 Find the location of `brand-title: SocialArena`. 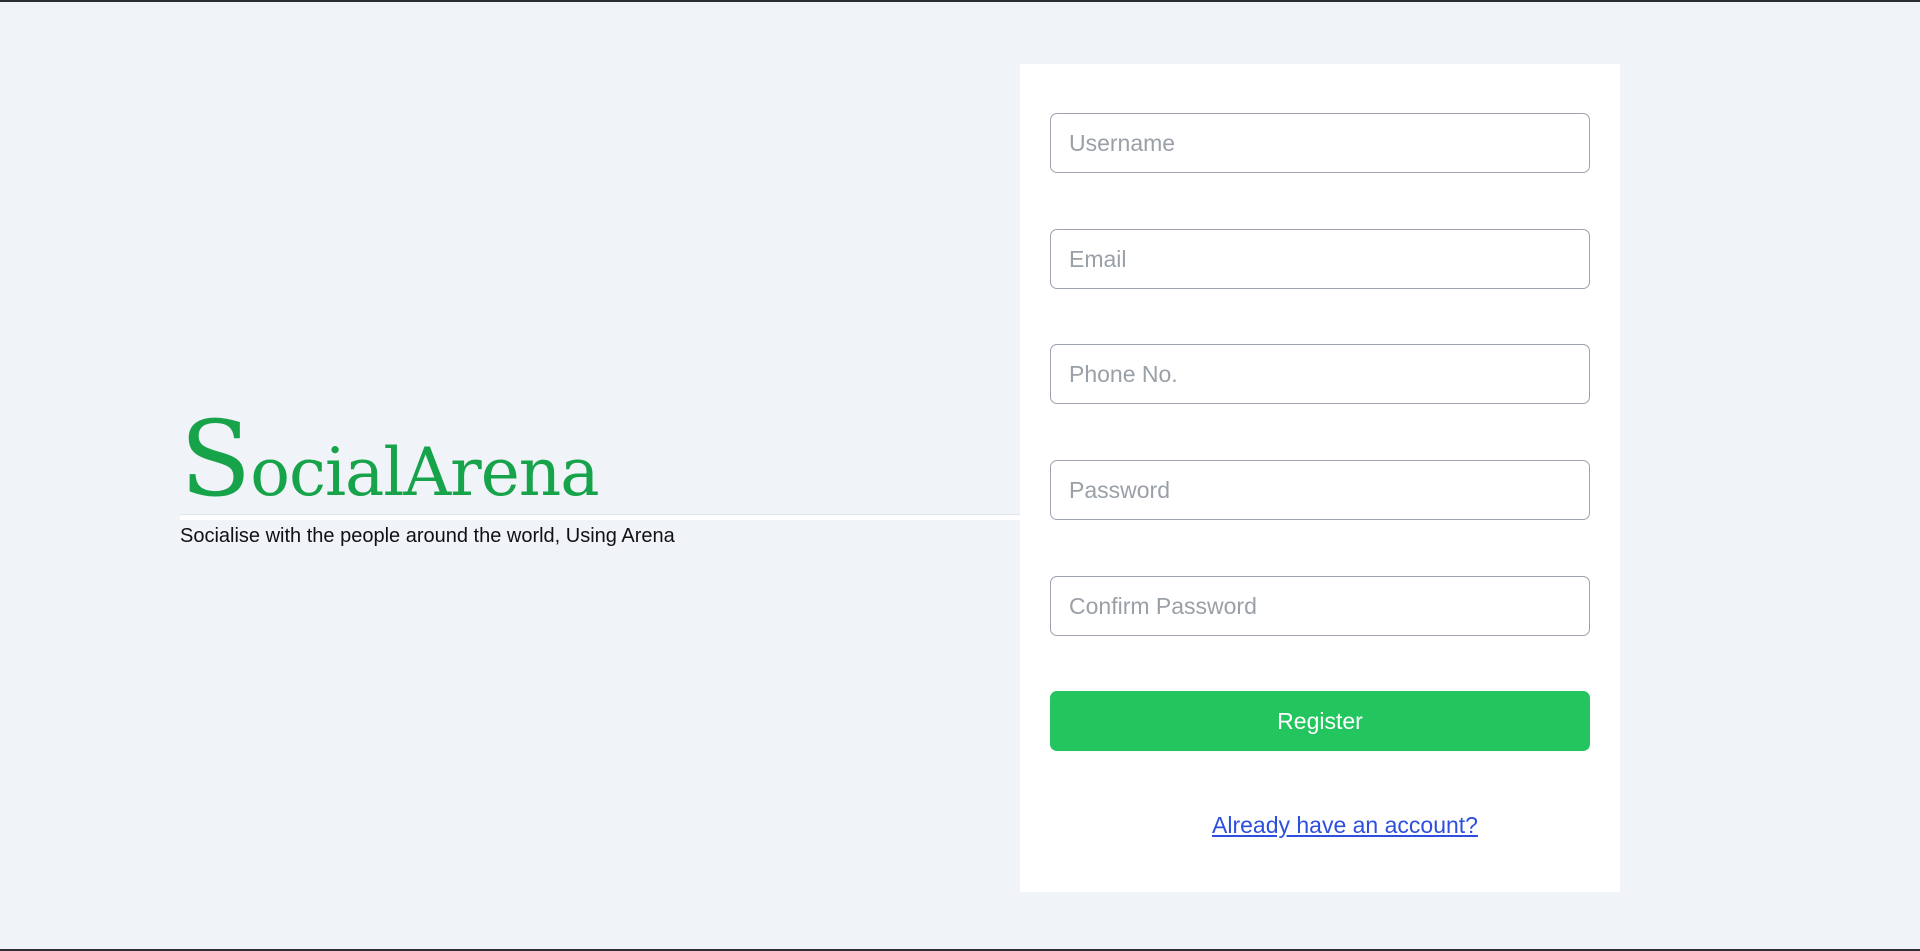

brand-title: SocialArena is located at coordinates (390, 459).